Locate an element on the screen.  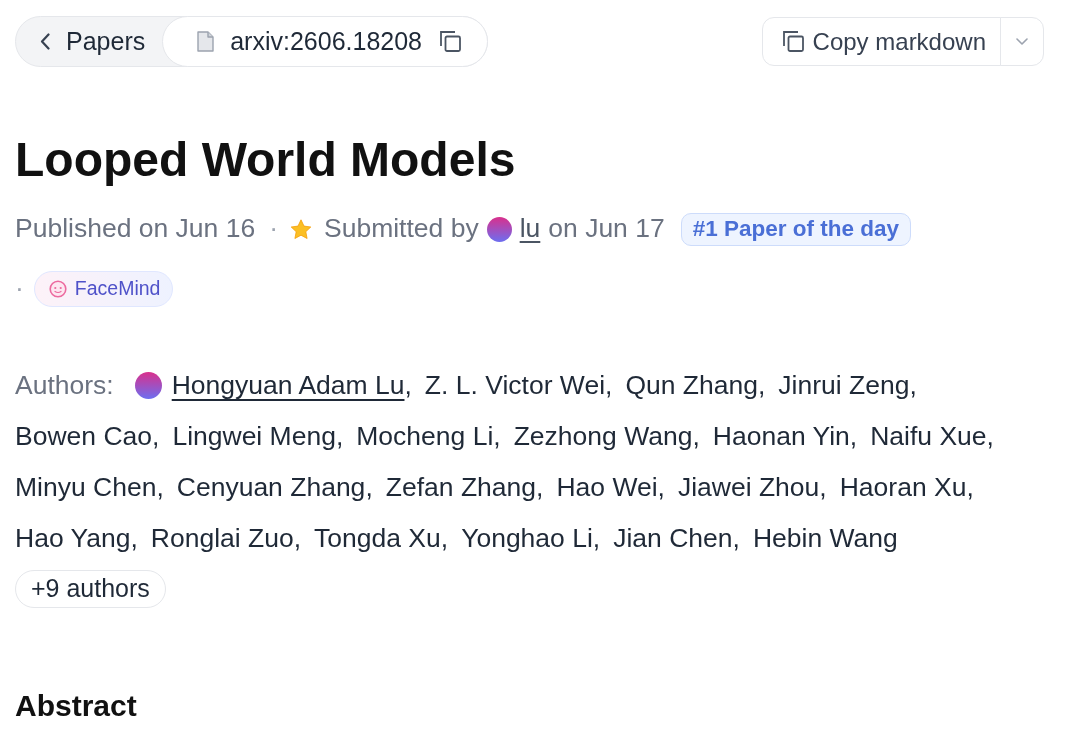
author-link: Haoran Xu, is located at coordinates (906, 487).